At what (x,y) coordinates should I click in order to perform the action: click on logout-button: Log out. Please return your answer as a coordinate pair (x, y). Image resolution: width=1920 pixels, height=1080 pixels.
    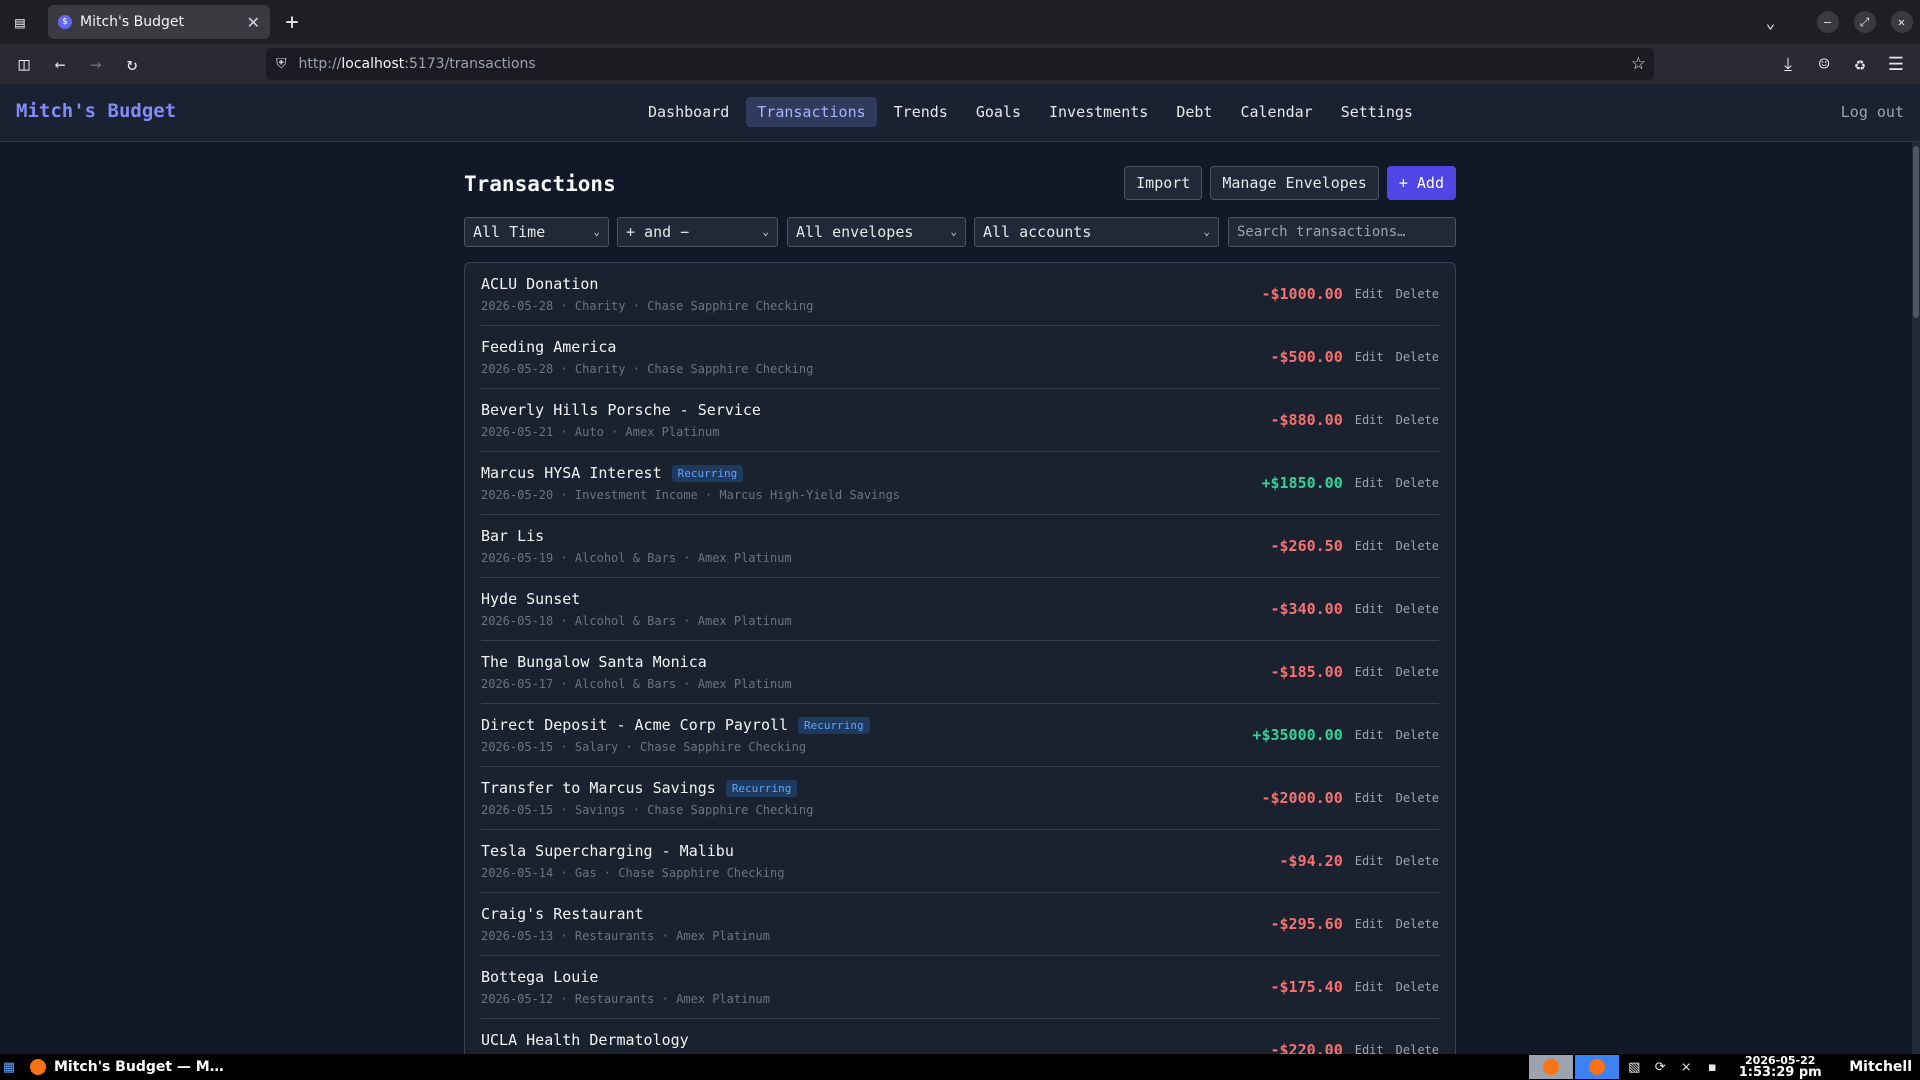
    Looking at the image, I should click on (1872, 112).